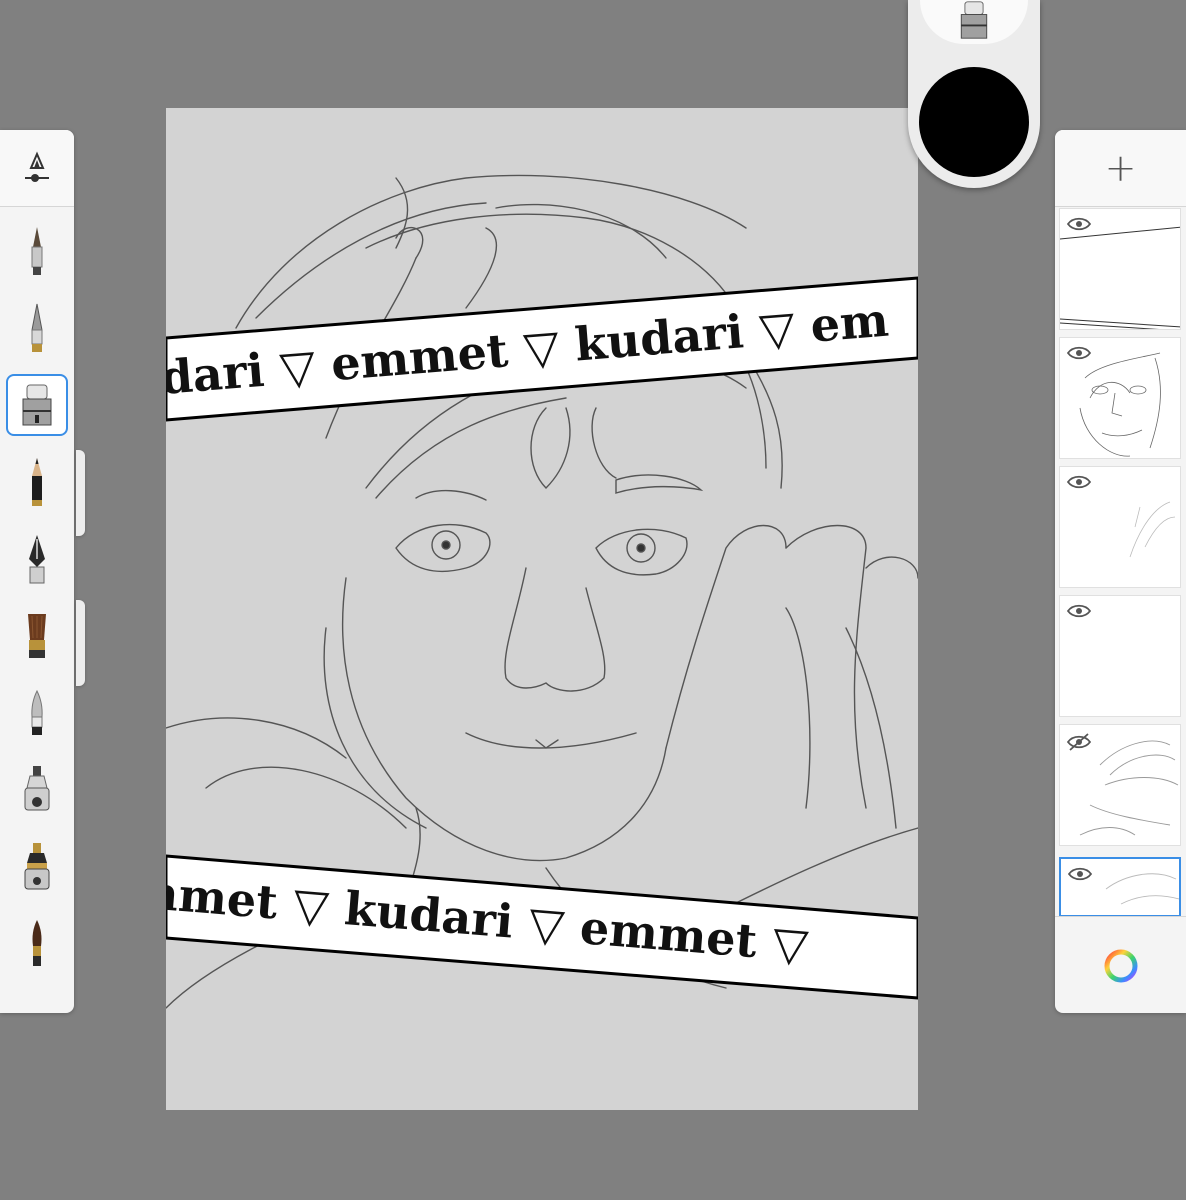 The width and height of the screenshot is (1186, 1200). I want to click on brush-paint-brush, so click(37, 636).